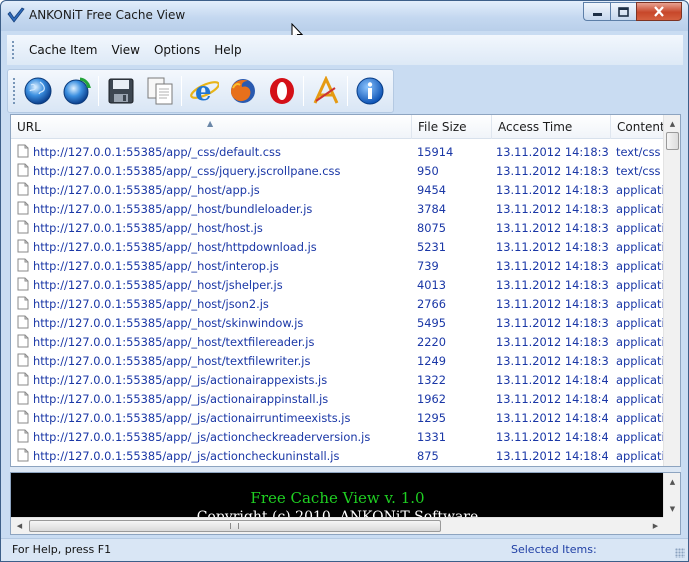  What do you see at coordinates (431, 437) in the screenshot?
I see `cell-file-size: 1331` at bounding box center [431, 437].